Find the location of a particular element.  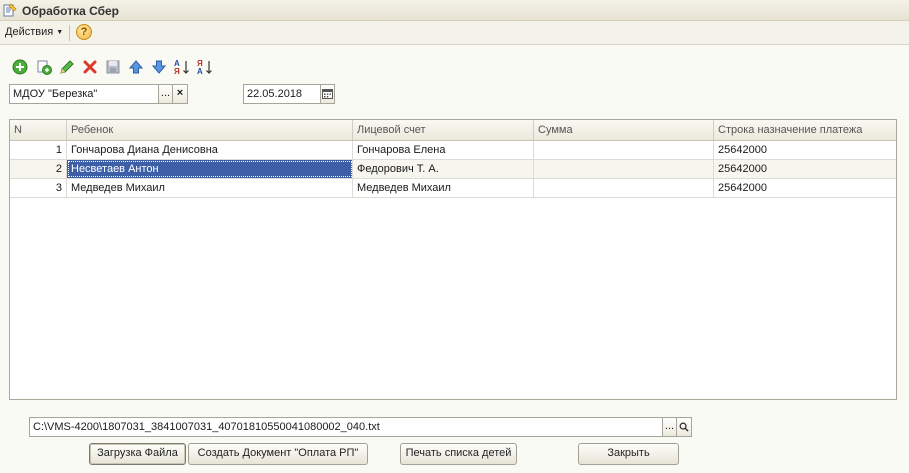

column-header-sum: Сумма is located at coordinates (624, 130).